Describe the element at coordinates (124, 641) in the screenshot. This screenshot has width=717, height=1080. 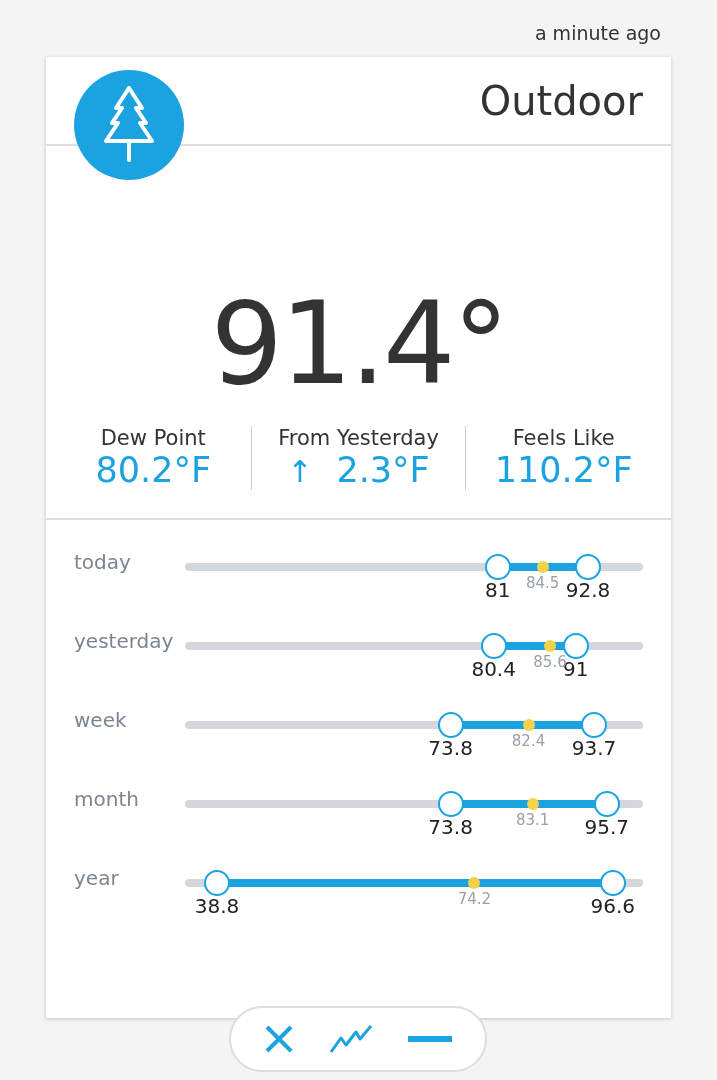
I see `range-label: yesterday` at that location.